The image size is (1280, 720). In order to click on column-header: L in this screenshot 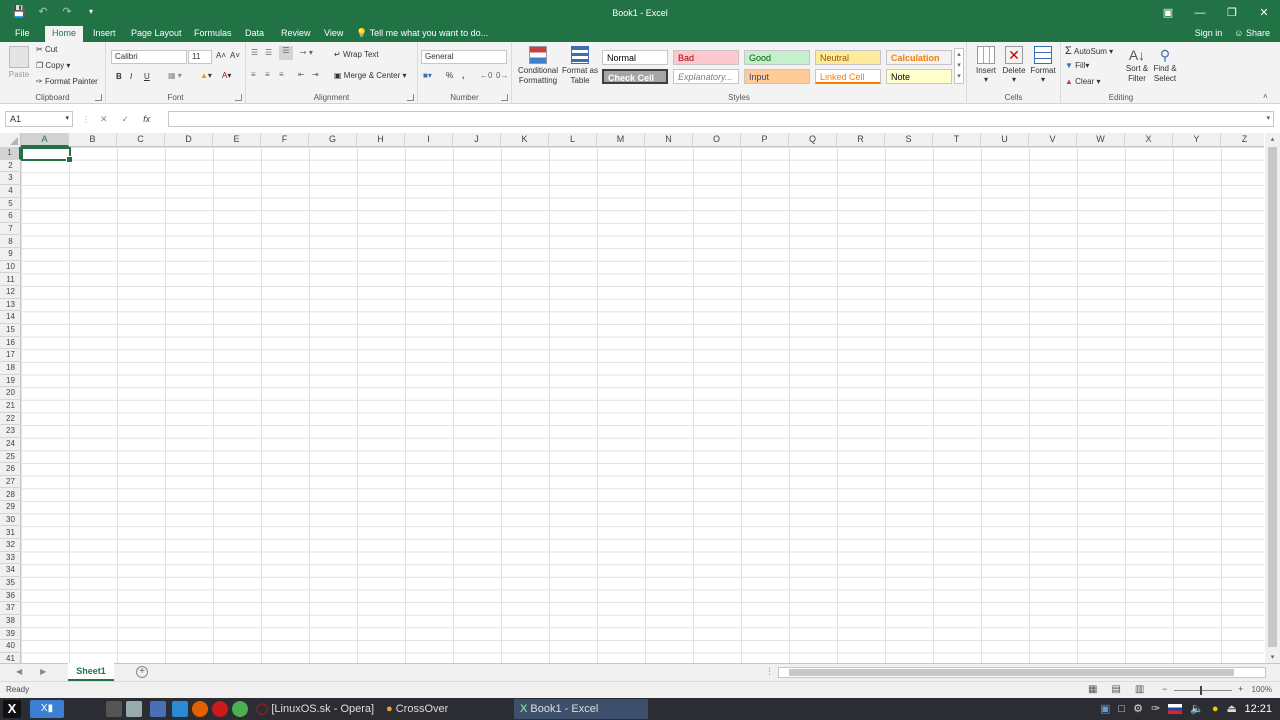, I will do `click(573, 140)`.